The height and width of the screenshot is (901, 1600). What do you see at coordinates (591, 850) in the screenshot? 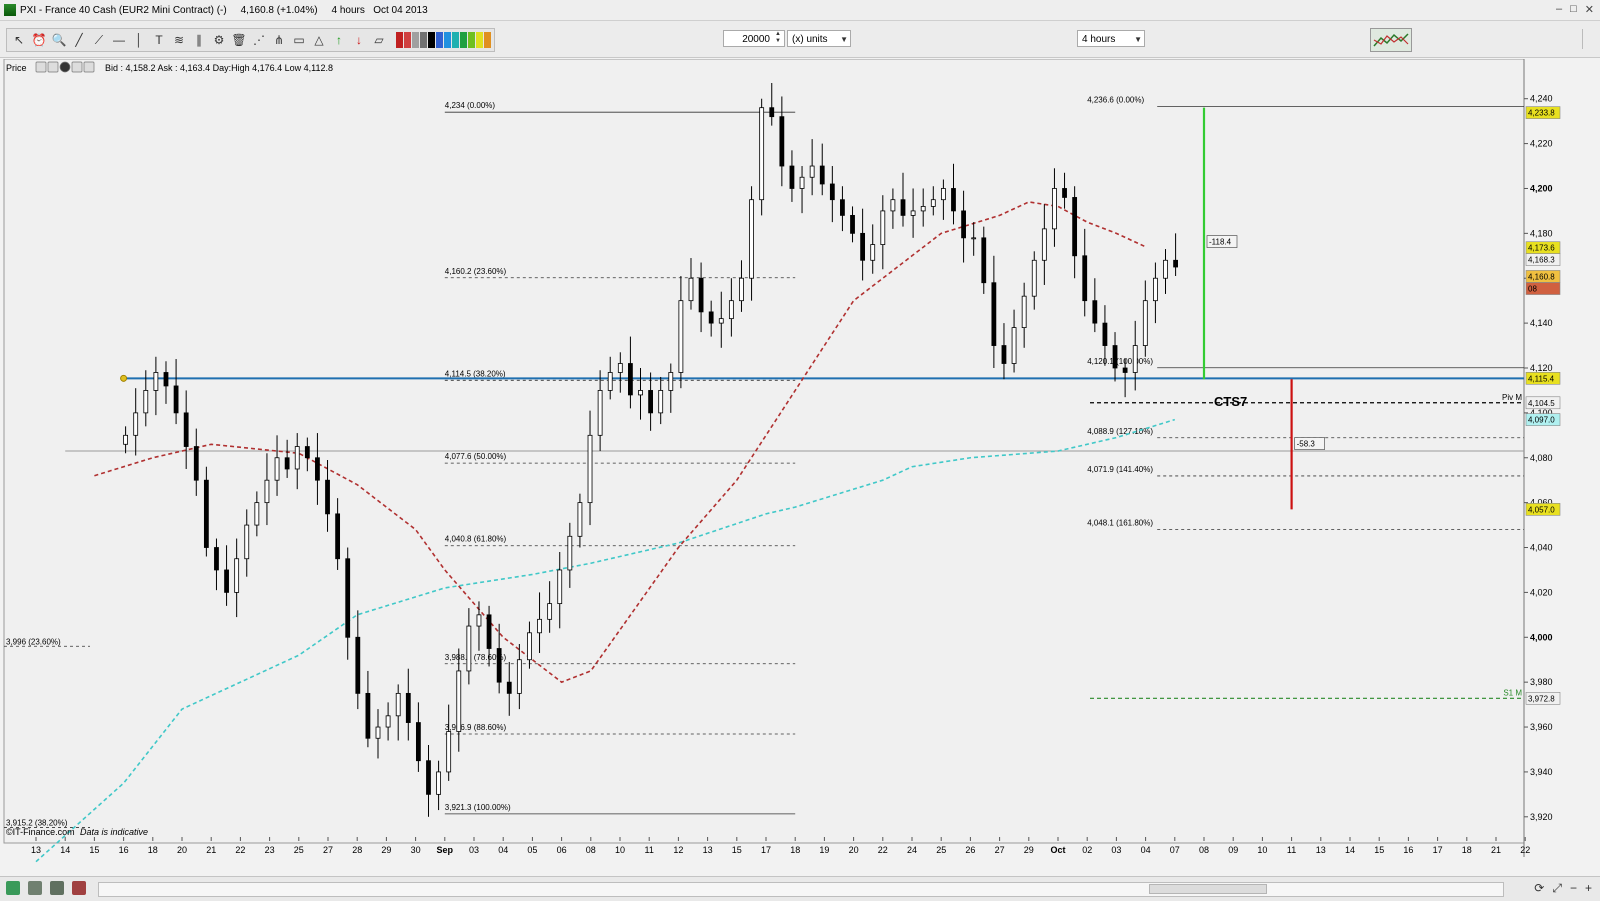
I see `x-tick-label: 08` at bounding box center [591, 850].